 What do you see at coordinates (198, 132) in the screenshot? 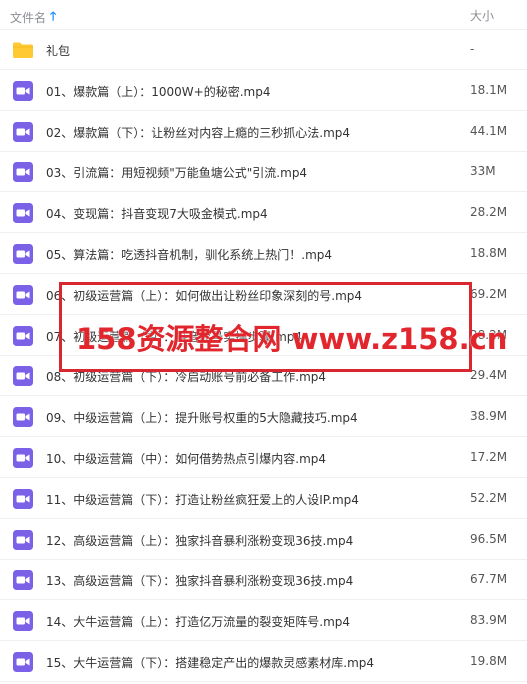
I see `file-name: 02、爆款篇（下）：让粉丝对内容上瘾的三秒抓心法.mp4` at bounding box center [198, 132].